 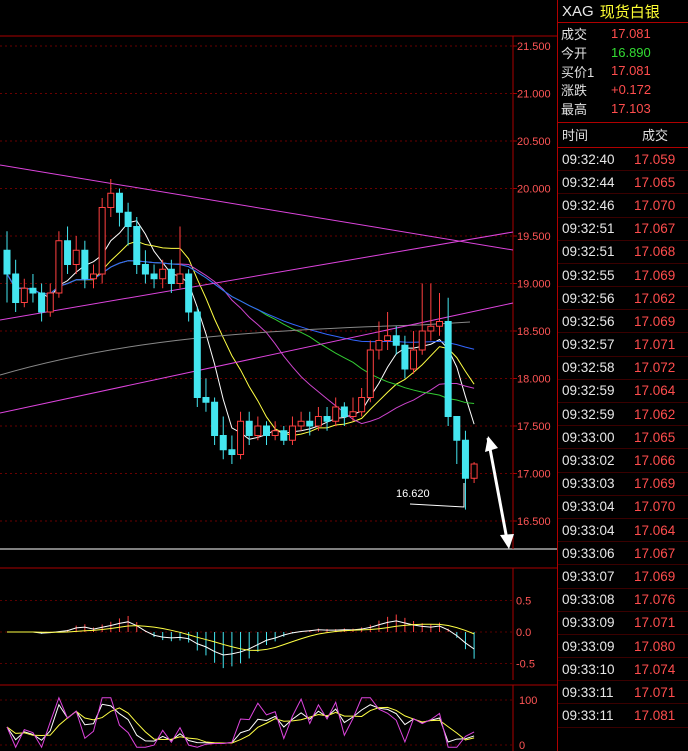 I want to click on tick-price: 17.065, so click(x=655, y=437).